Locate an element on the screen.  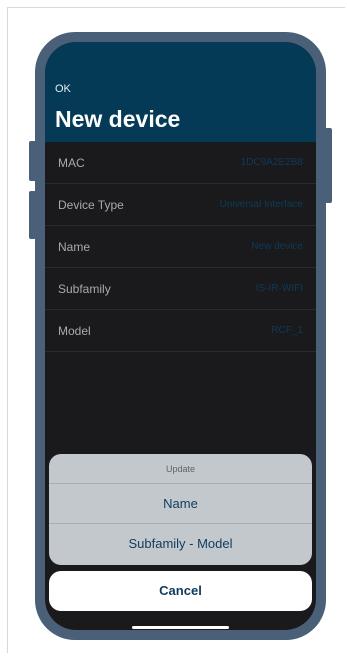
update-name-button: Name is located at coordinates (180, 504).